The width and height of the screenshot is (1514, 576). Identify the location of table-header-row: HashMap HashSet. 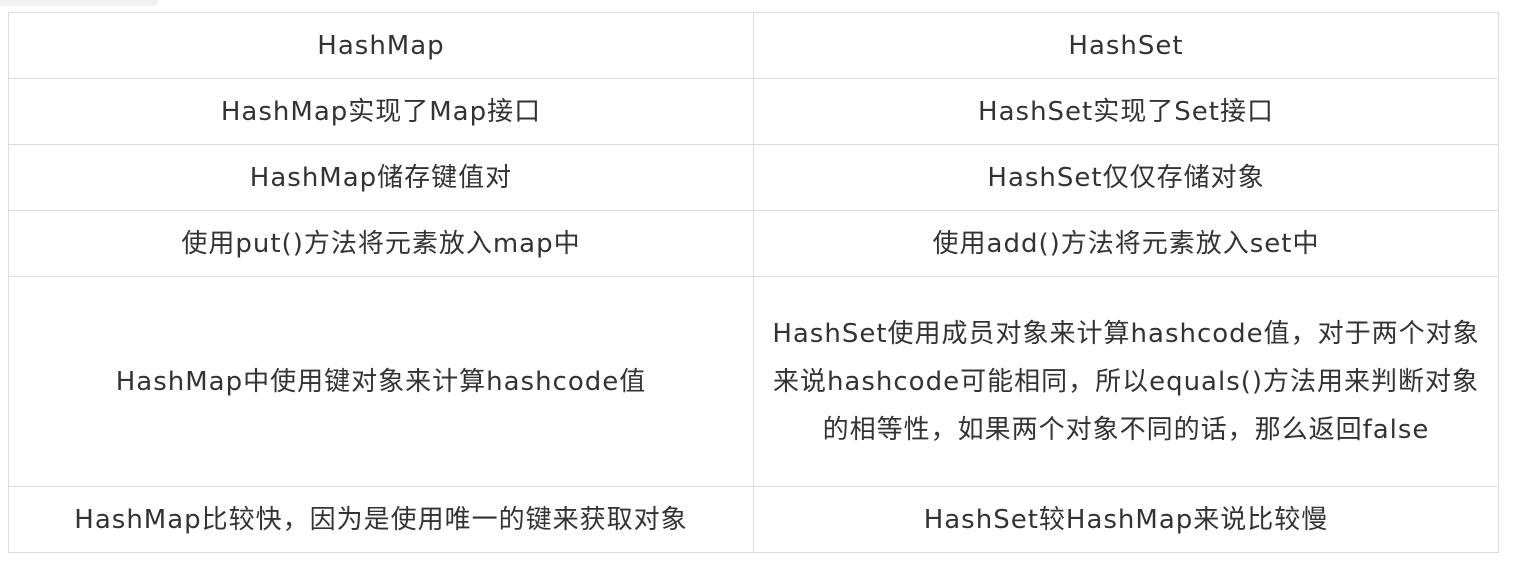
(753, 45).